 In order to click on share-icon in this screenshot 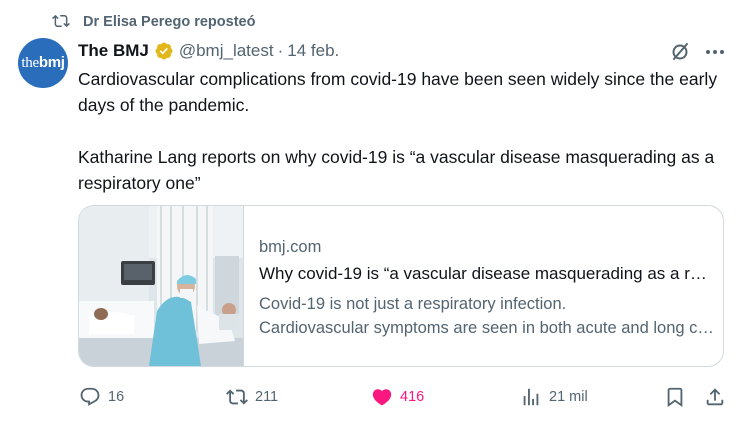, I will do `click(715, 397)`.